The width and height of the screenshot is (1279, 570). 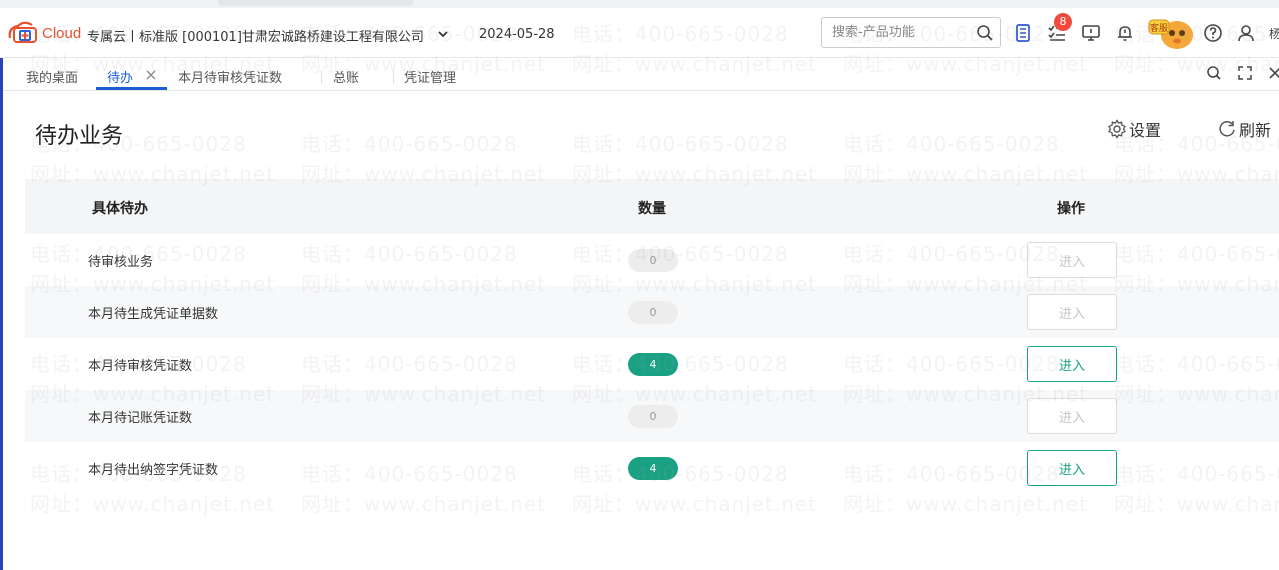 What do you see at coordinates (517, 34) in the screenshot?
I see `accounting-date: 2024-05-28` at bounding box center [517, 34].